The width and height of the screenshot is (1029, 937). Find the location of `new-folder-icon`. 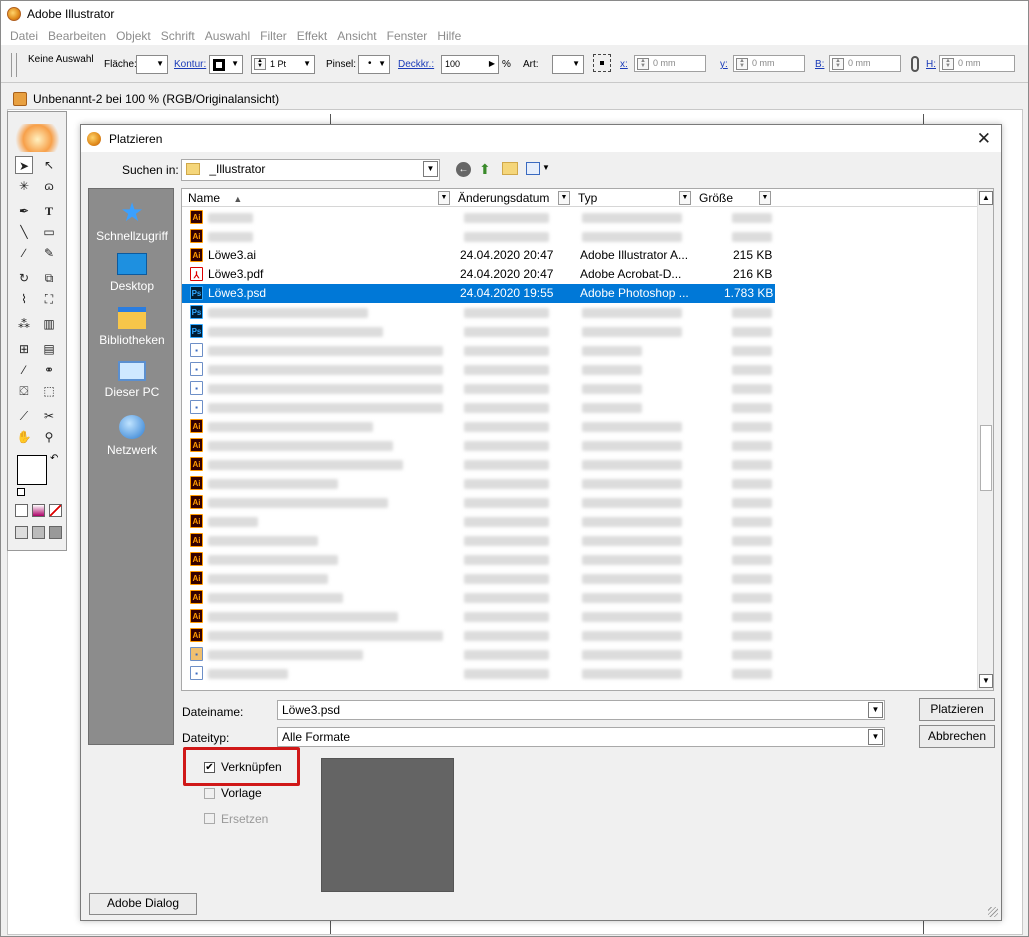

new-folder-icon is located at coordinates (510, 168).